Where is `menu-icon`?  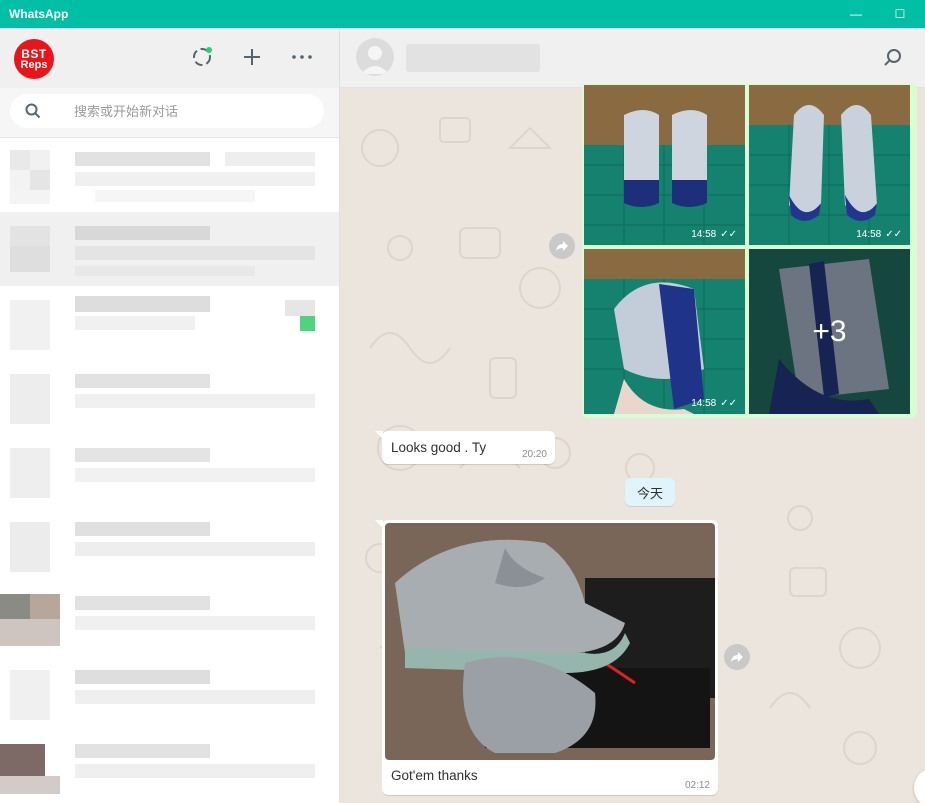
menu-icon is located at coordinates (302, 57).